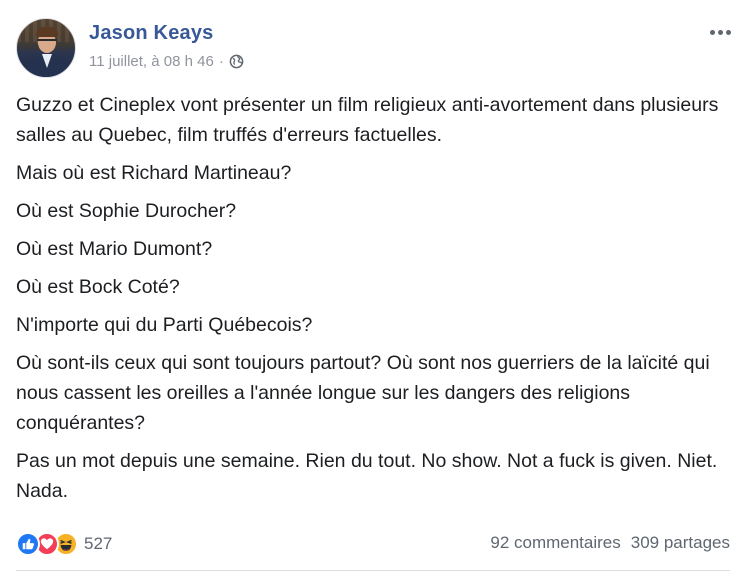 This screenshot has height=582, width=746. Describe the element at coordinates (126, 211) in the screenshot. I see `post-paragraph: Où est Sophie Durocher?` at that location.